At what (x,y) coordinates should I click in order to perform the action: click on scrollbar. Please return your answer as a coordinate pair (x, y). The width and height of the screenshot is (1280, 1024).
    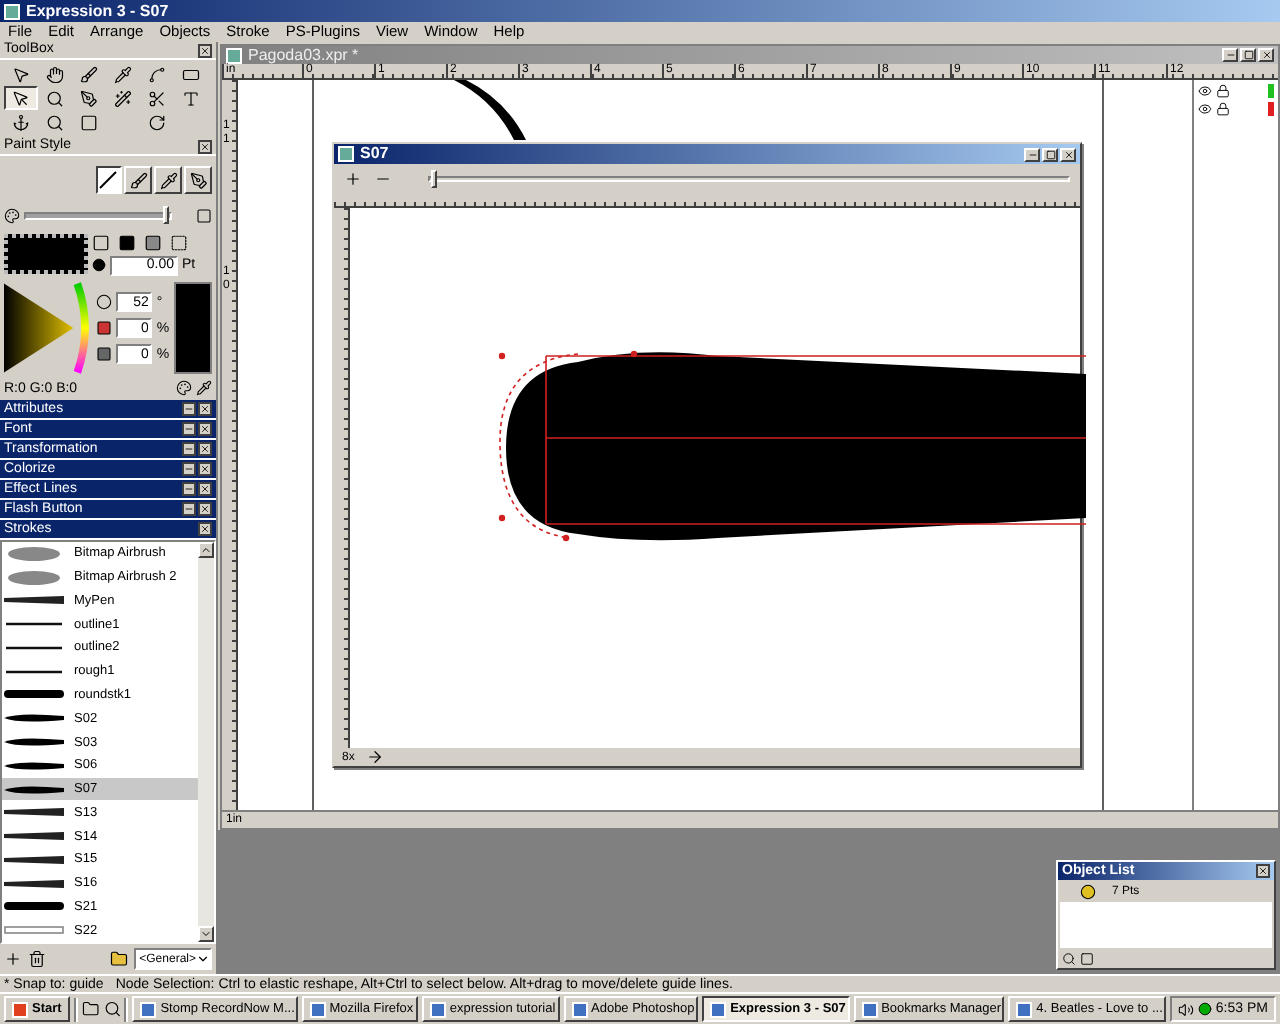
    Looking at the image, I should click on (206, 742).